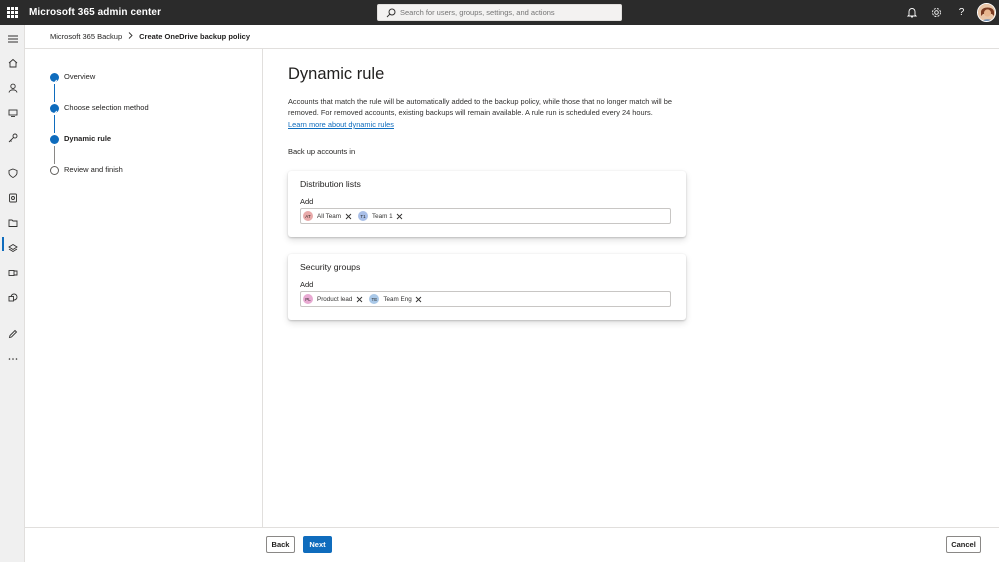 The width and height of the screenshot is (999, 562). I want to click on cancel-button: Cancel, so click(963, 544).